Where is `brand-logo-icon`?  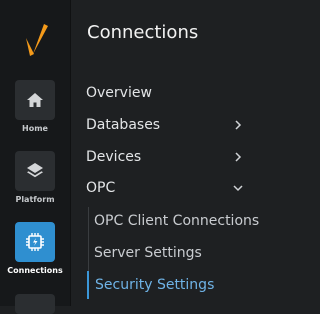
brand-logo-icon is located at coordinates (37, 40).